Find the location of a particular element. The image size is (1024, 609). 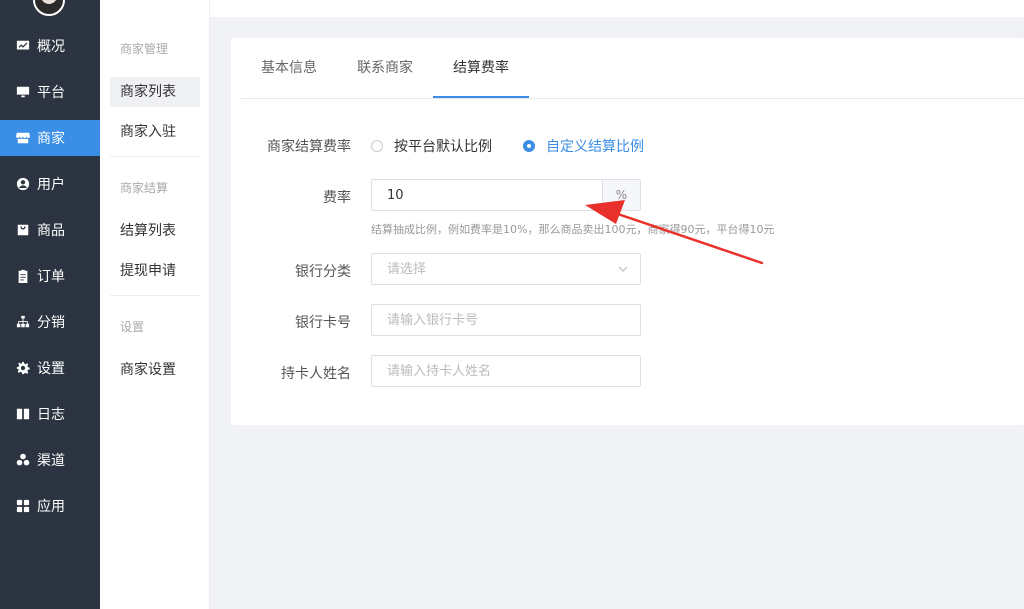

nav-item-settings: 设置 is located at coordinates (50, 368).